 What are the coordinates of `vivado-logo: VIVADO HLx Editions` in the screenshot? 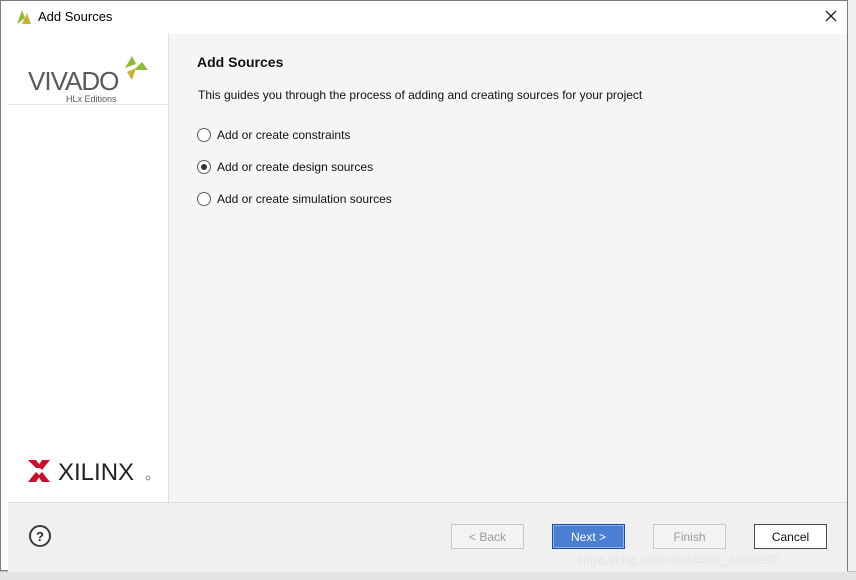 It's located at (88, 80).